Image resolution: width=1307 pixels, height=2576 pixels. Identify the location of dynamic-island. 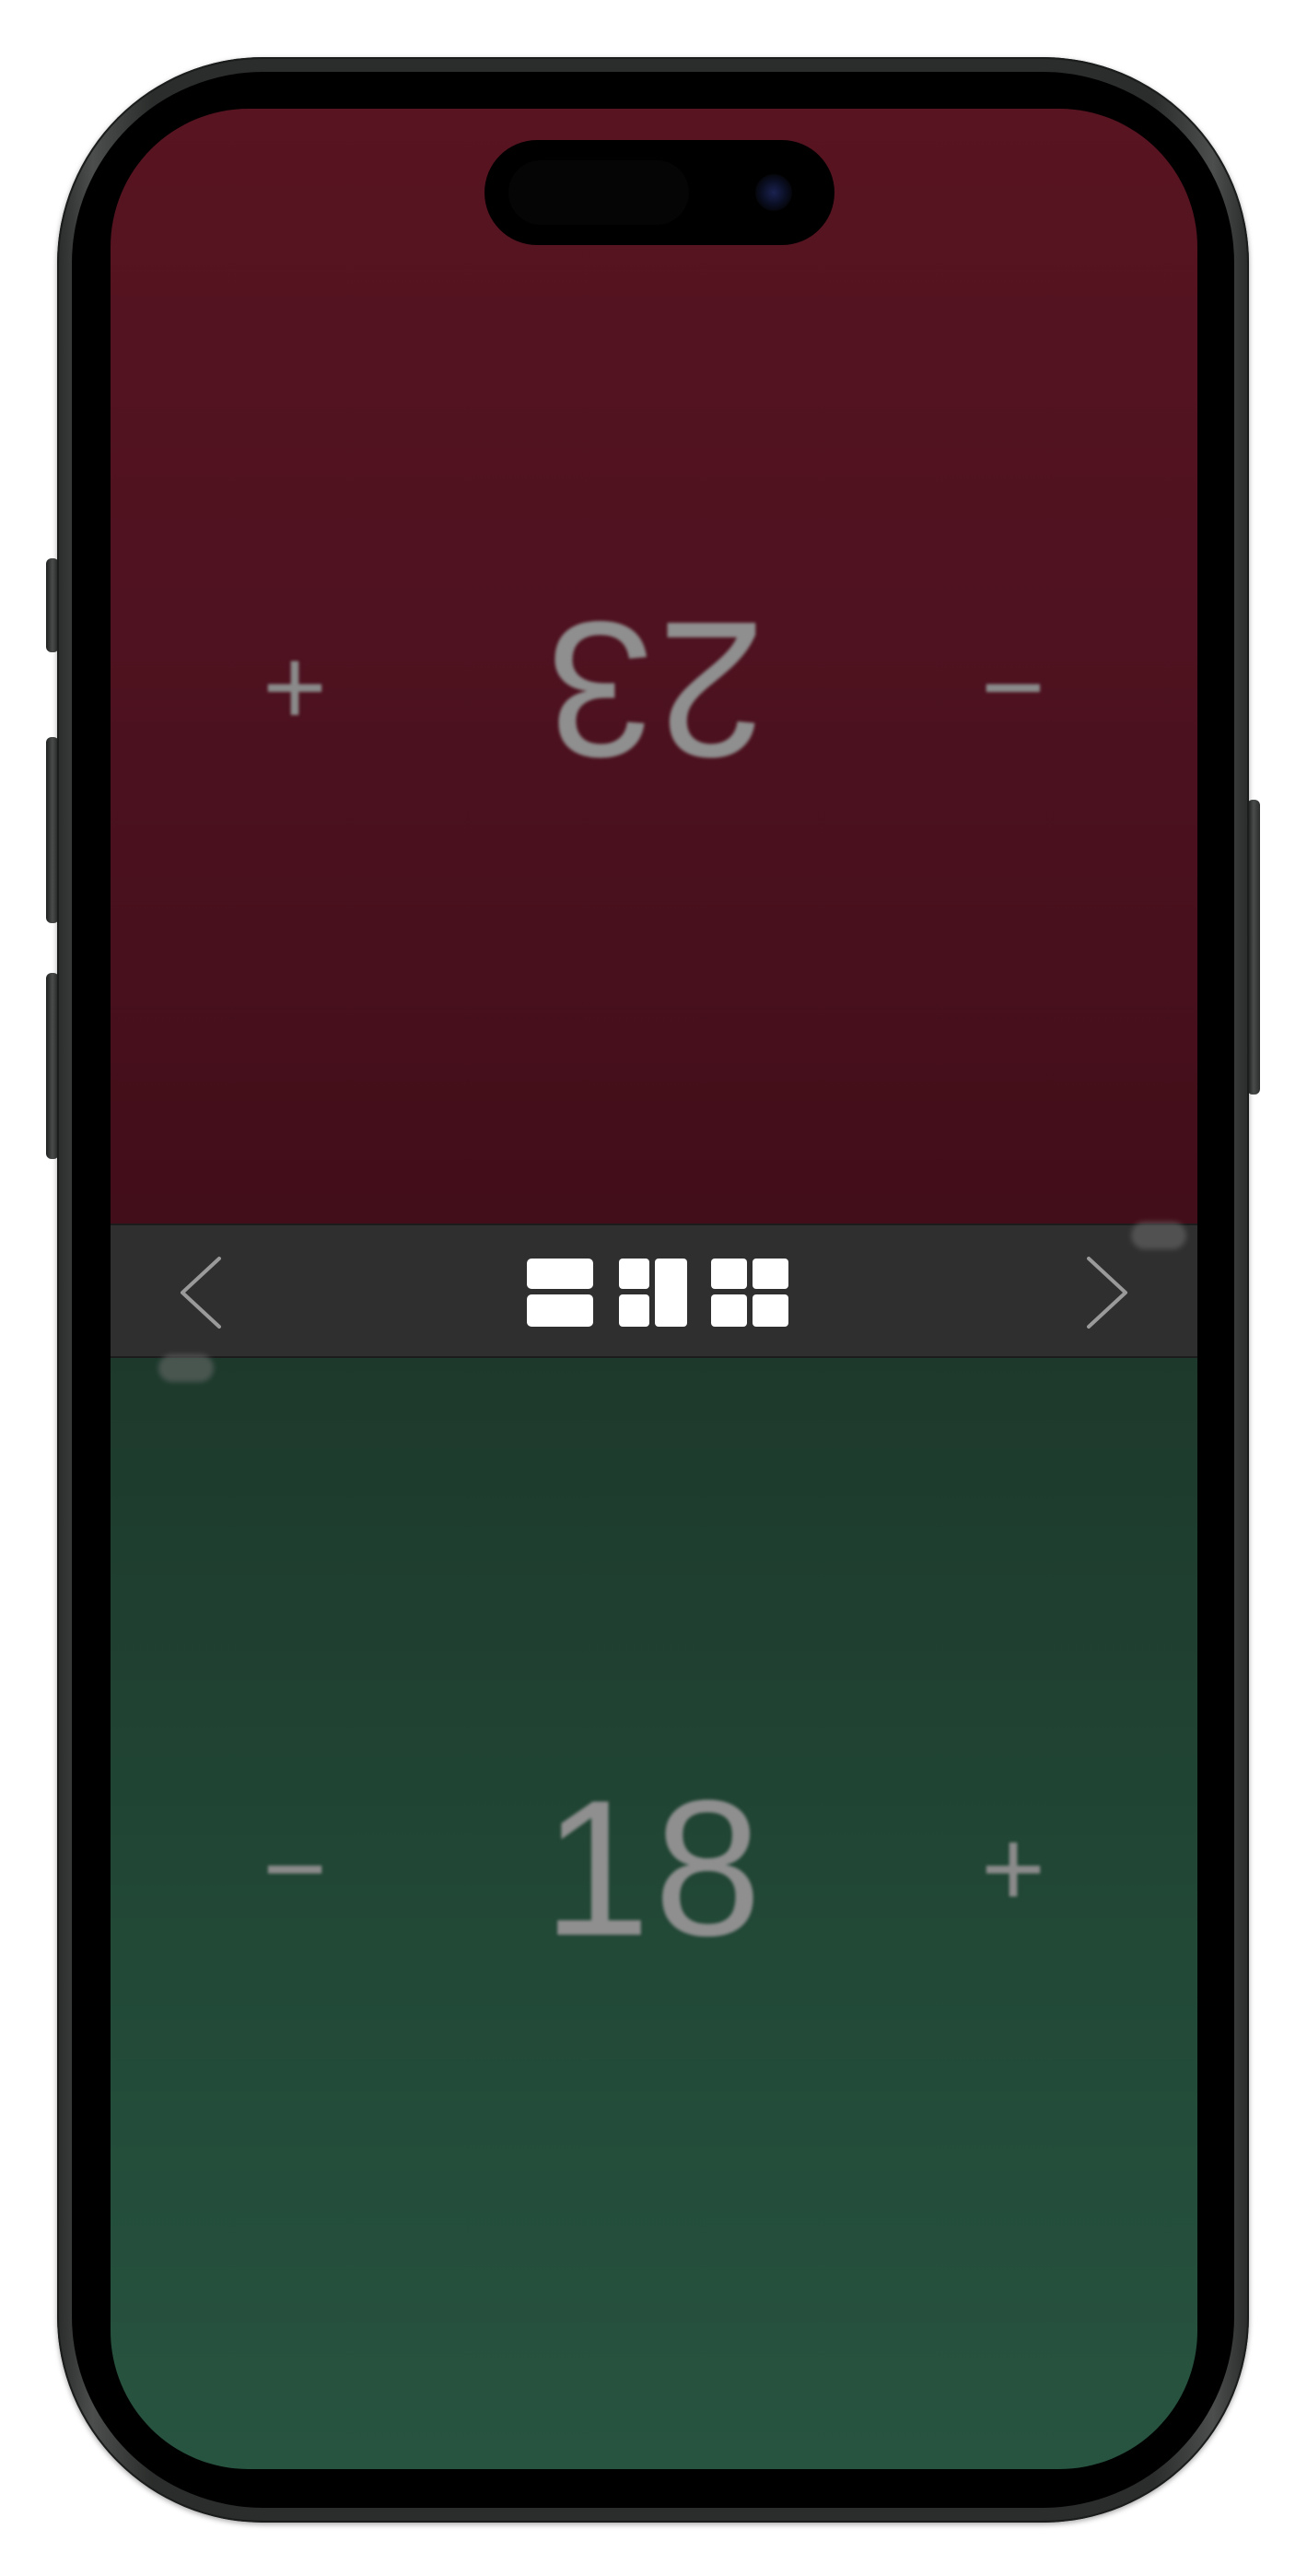
(659, 192).